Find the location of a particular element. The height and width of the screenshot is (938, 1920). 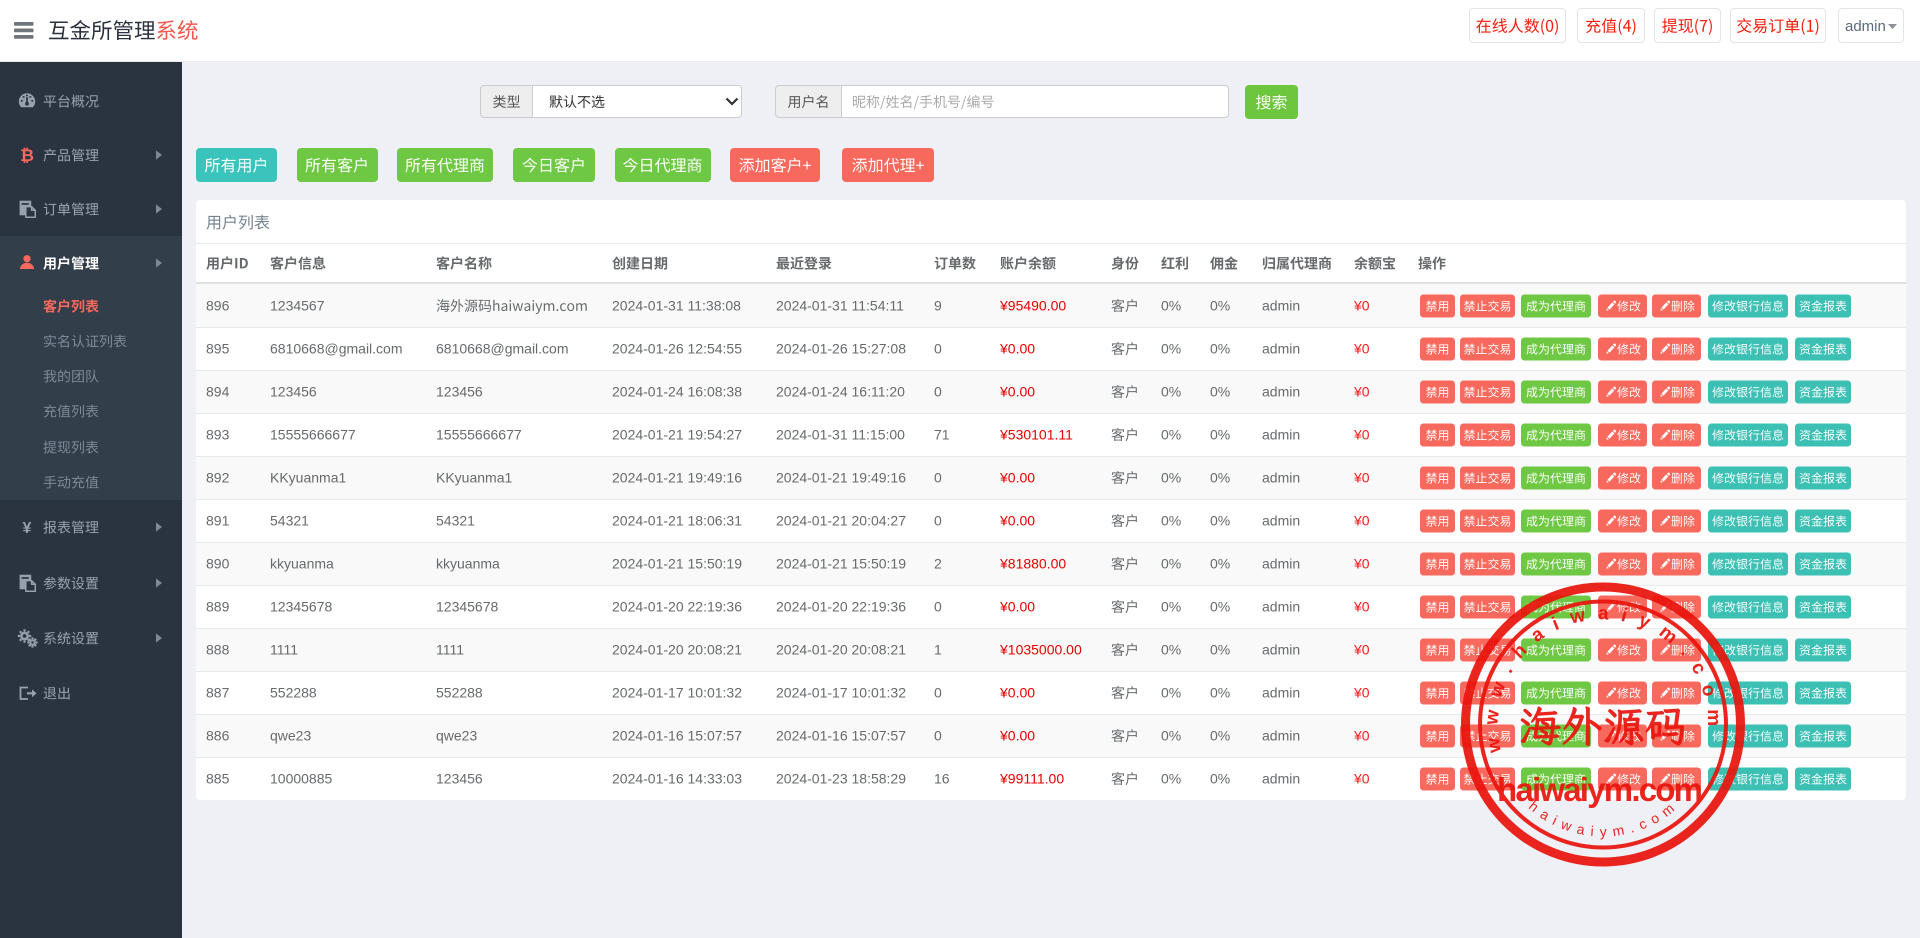

svg-text: haiwaiym.com is located at coordinates (1604, 818).